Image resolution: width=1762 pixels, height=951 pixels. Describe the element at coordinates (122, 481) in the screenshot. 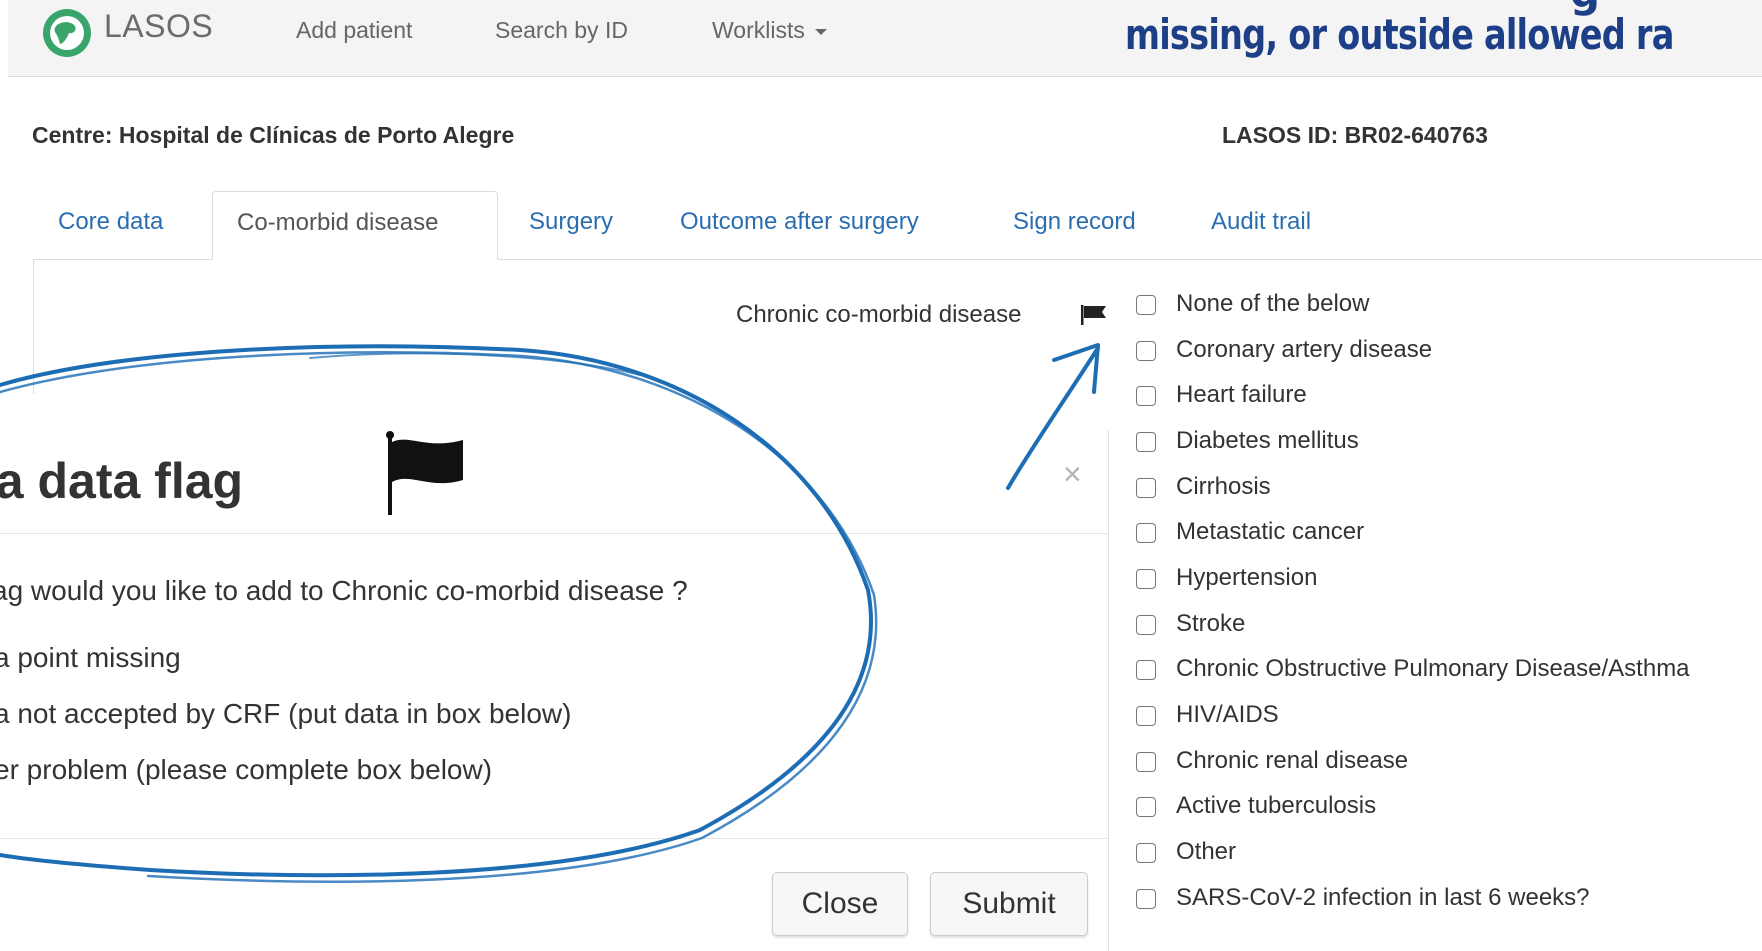

I see `modal-title: l a data flag` at that location.